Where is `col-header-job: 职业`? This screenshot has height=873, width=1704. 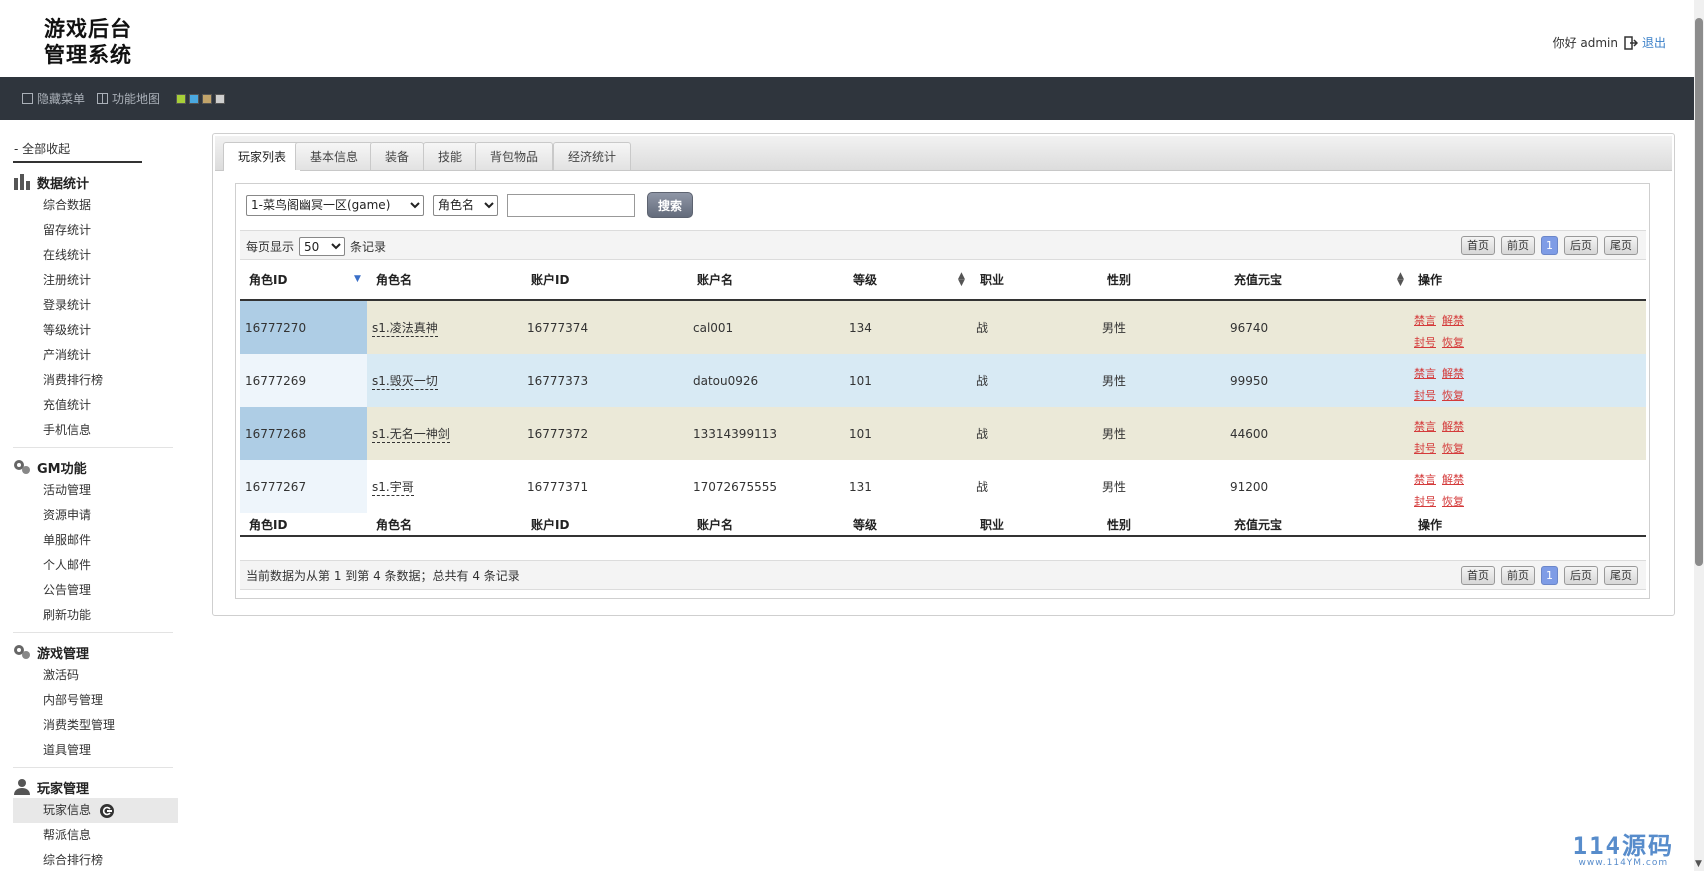
col-header-job: 职业 is located at coordinates (992, 279).